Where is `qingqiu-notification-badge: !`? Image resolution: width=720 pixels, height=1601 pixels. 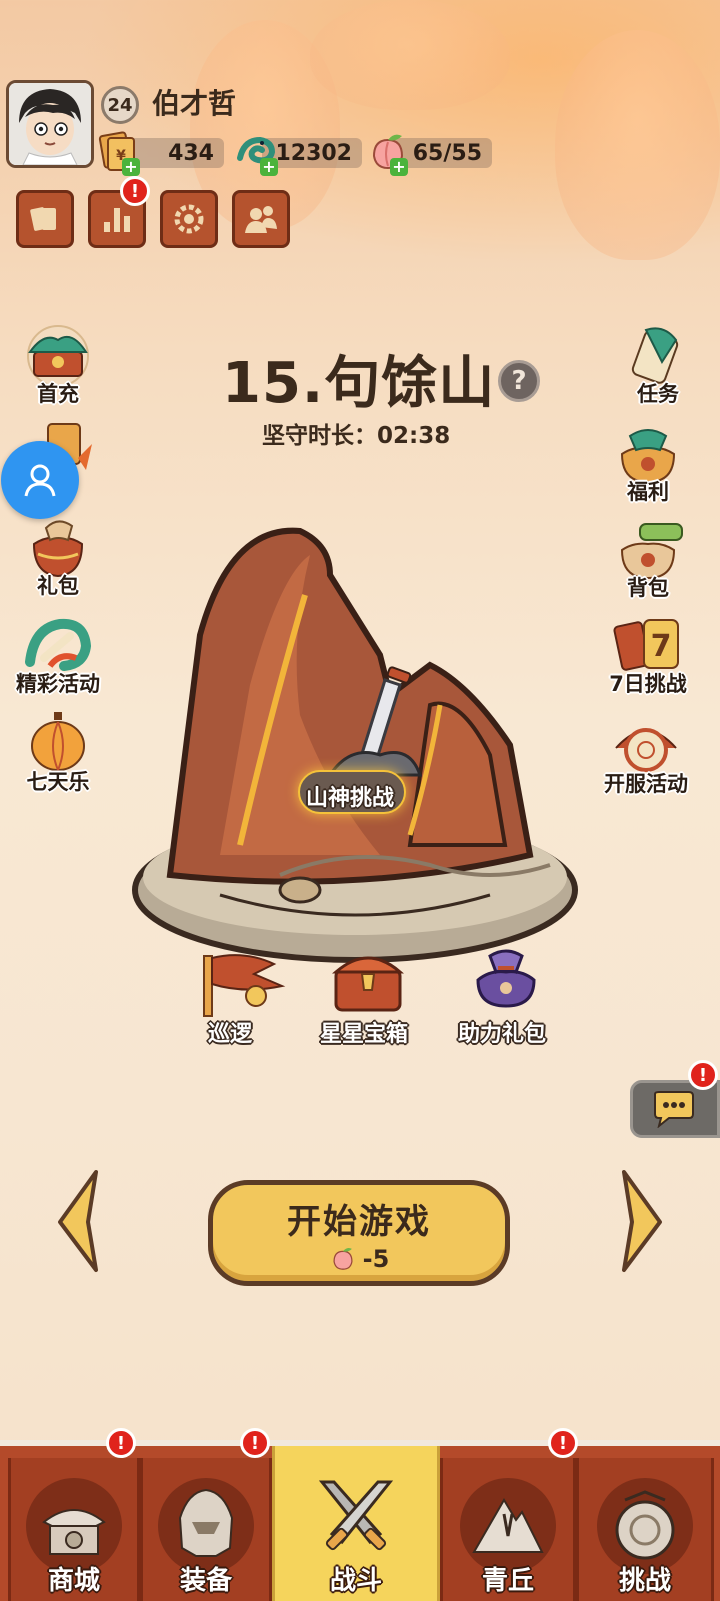
qingqiu-notification-badge: ! is located at coordinates (563, 1443).